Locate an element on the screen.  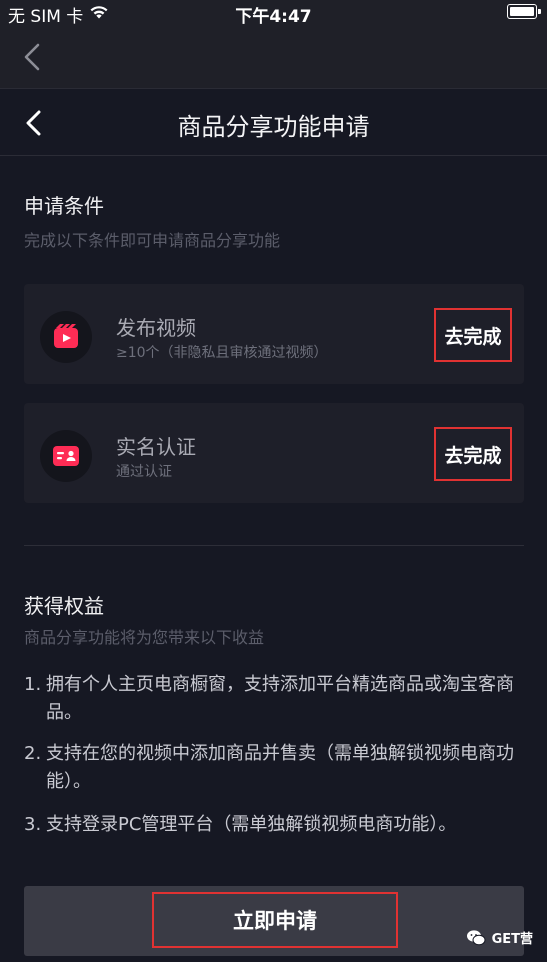
divider is located at coordinates (274, 545).